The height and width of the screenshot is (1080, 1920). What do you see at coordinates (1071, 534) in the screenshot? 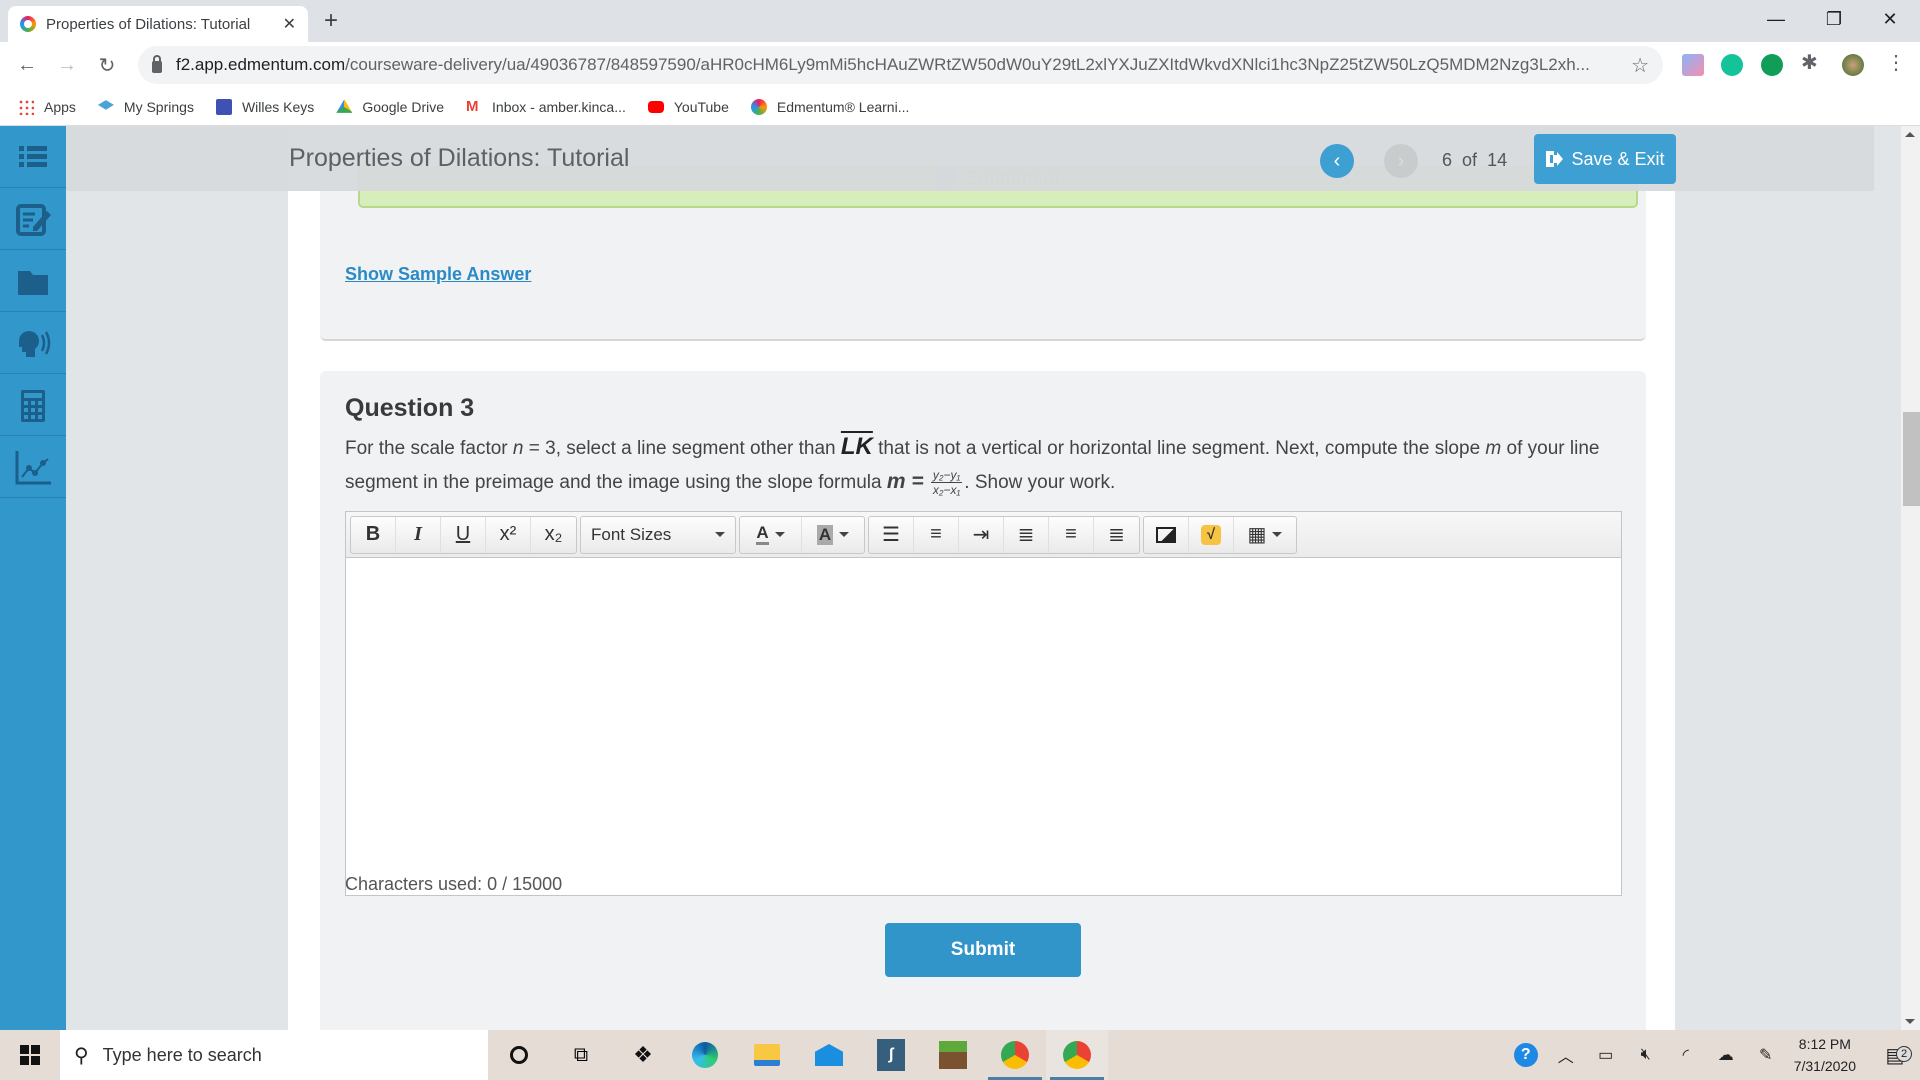
I see `align-center-icon: ≡` at bounding box center [1071, 534].